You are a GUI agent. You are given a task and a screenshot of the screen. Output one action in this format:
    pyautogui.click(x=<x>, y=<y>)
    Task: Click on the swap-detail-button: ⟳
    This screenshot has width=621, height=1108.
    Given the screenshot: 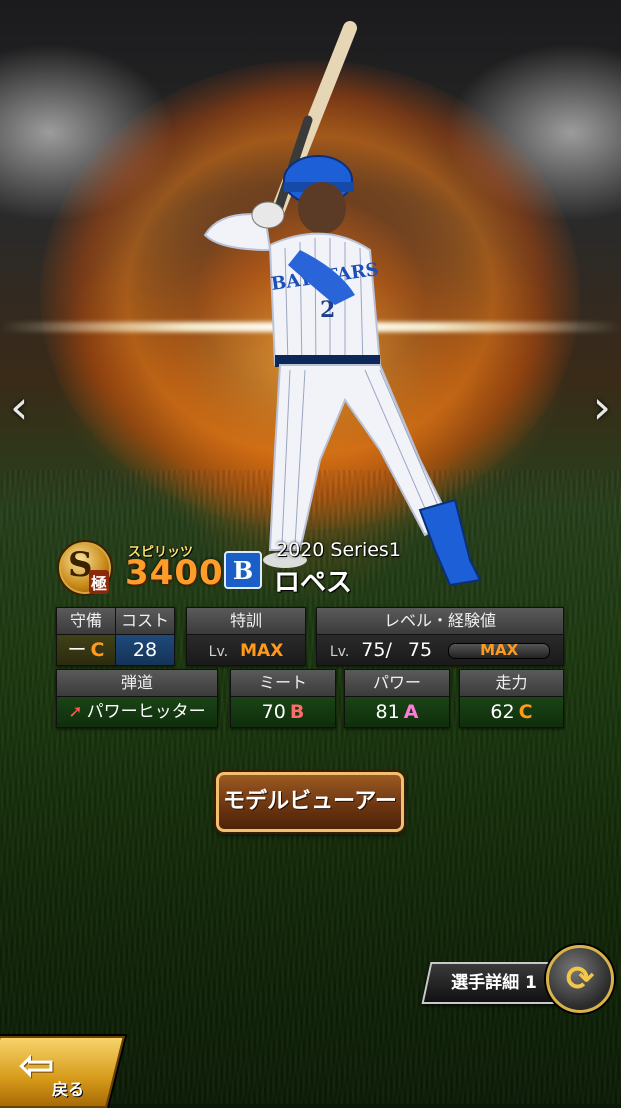 What is the action you would take?
    pyautogui.click(x=580, y=979)
    